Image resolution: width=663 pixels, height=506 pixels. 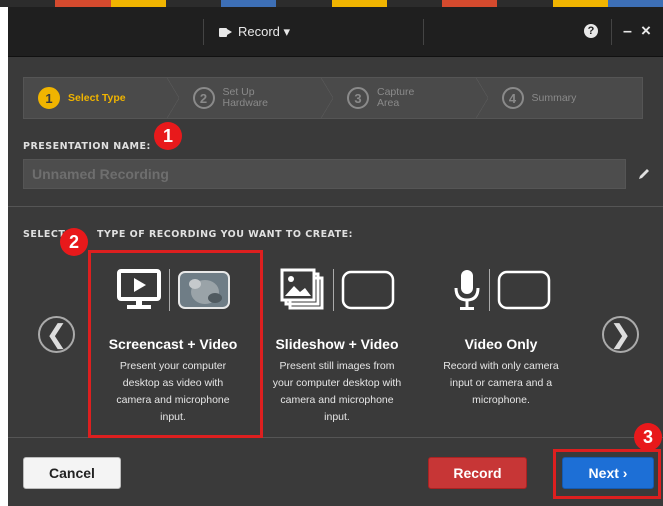 I want to click on step-summary: 4 Summary, so click(x=565, y=98).